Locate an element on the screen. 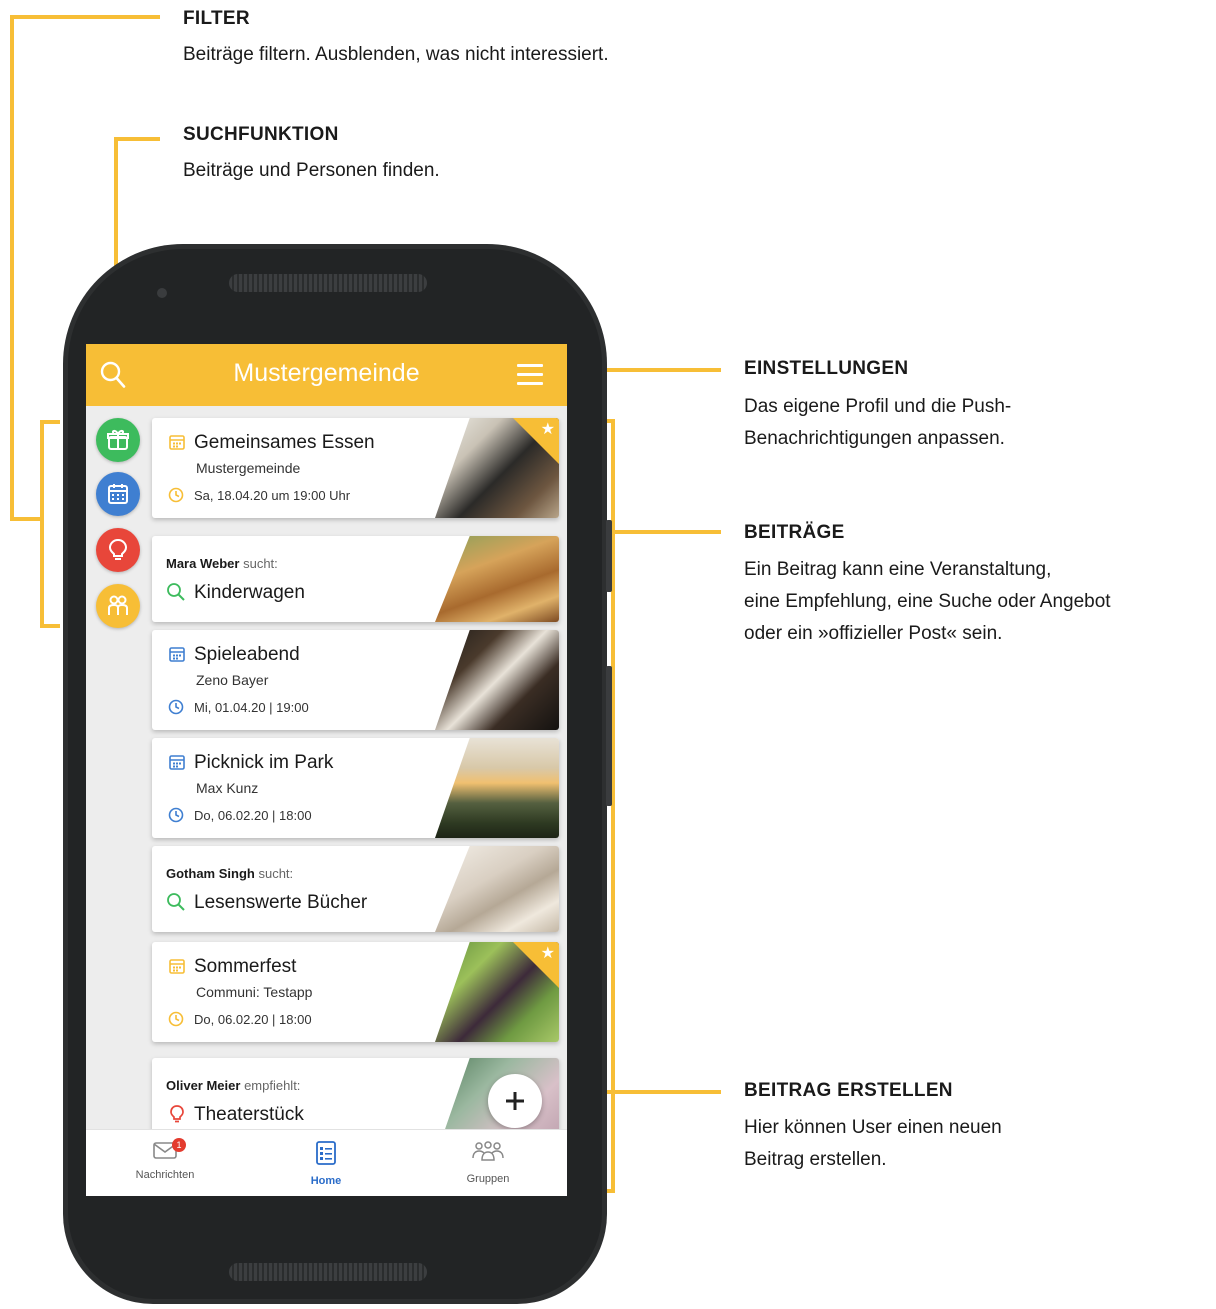 The image size is (1216, 1309). plus-icon is located at coordinates (515, 1101).